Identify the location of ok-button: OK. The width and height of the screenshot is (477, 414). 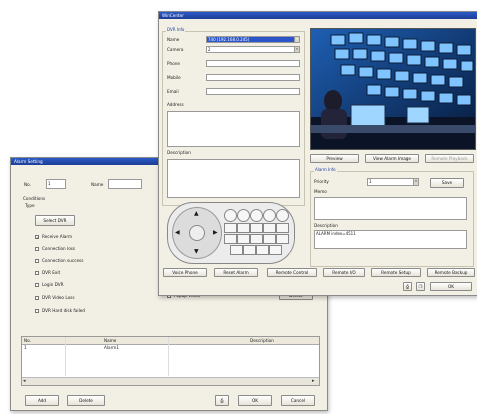
(255, 400).